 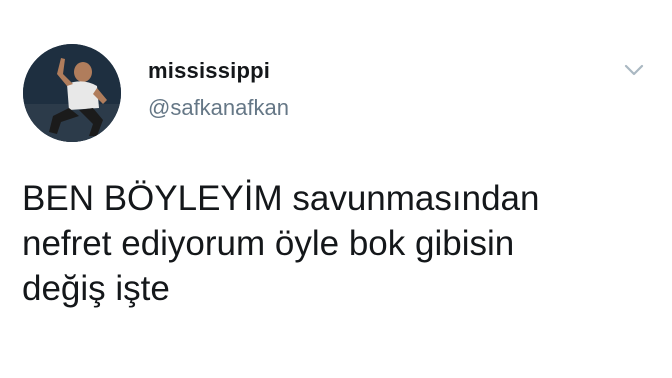 I want to click on display-name: mississippi, so click(x=218, y=71).